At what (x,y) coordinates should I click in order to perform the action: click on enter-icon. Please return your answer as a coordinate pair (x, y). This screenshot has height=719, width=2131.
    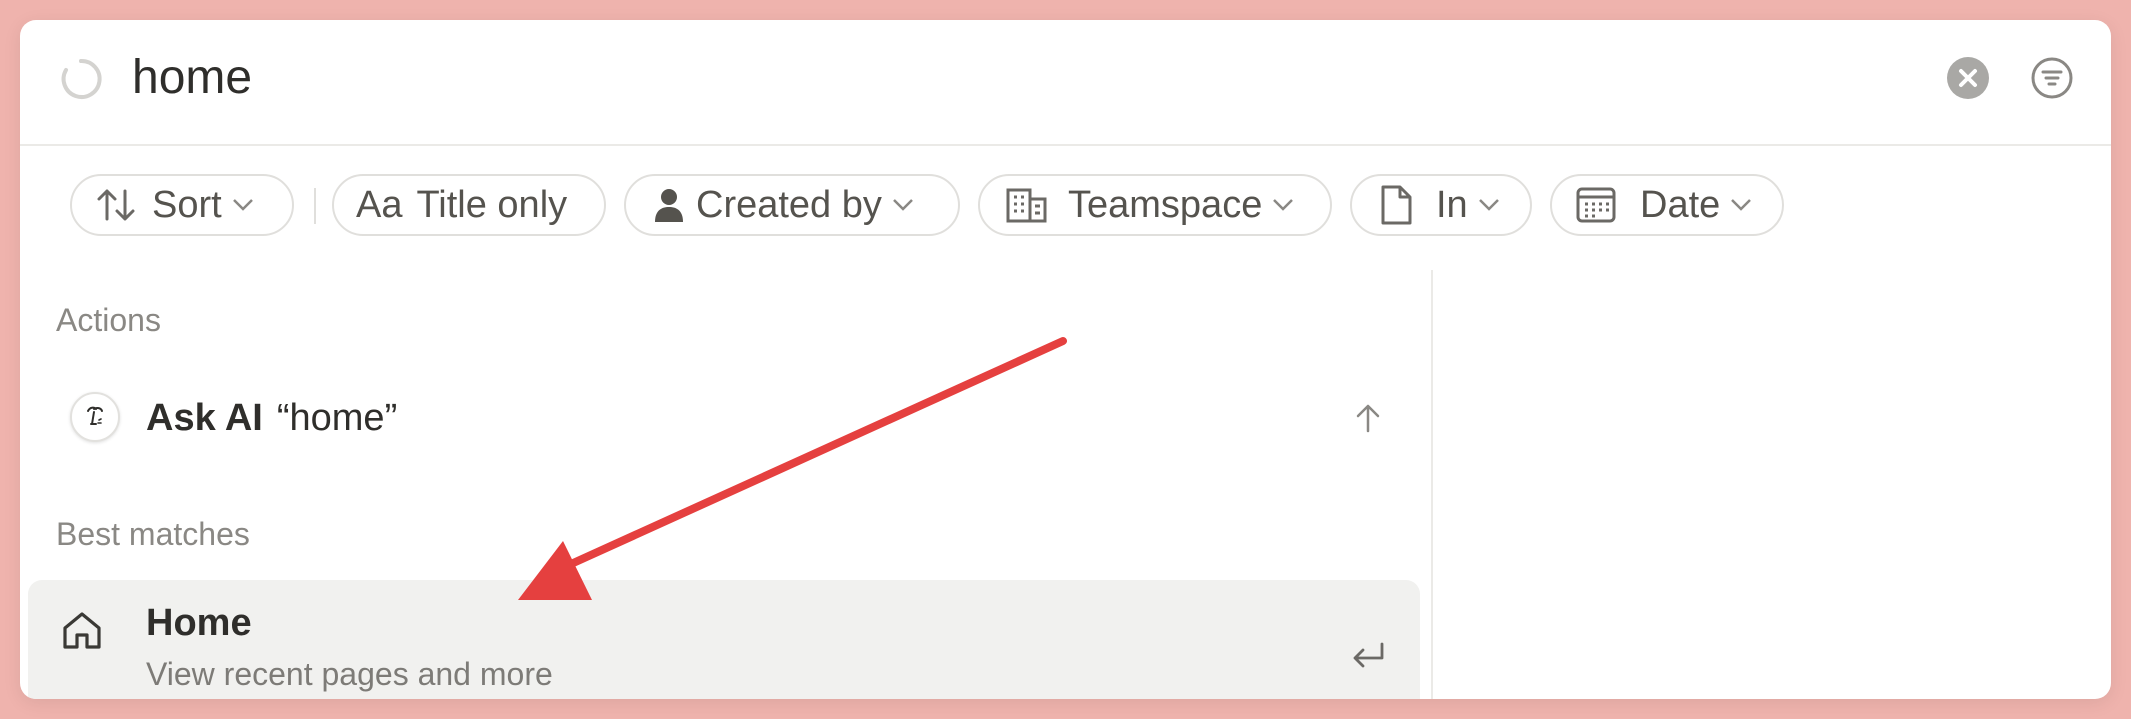
    Looking at the image, I should click on (1368, 655).